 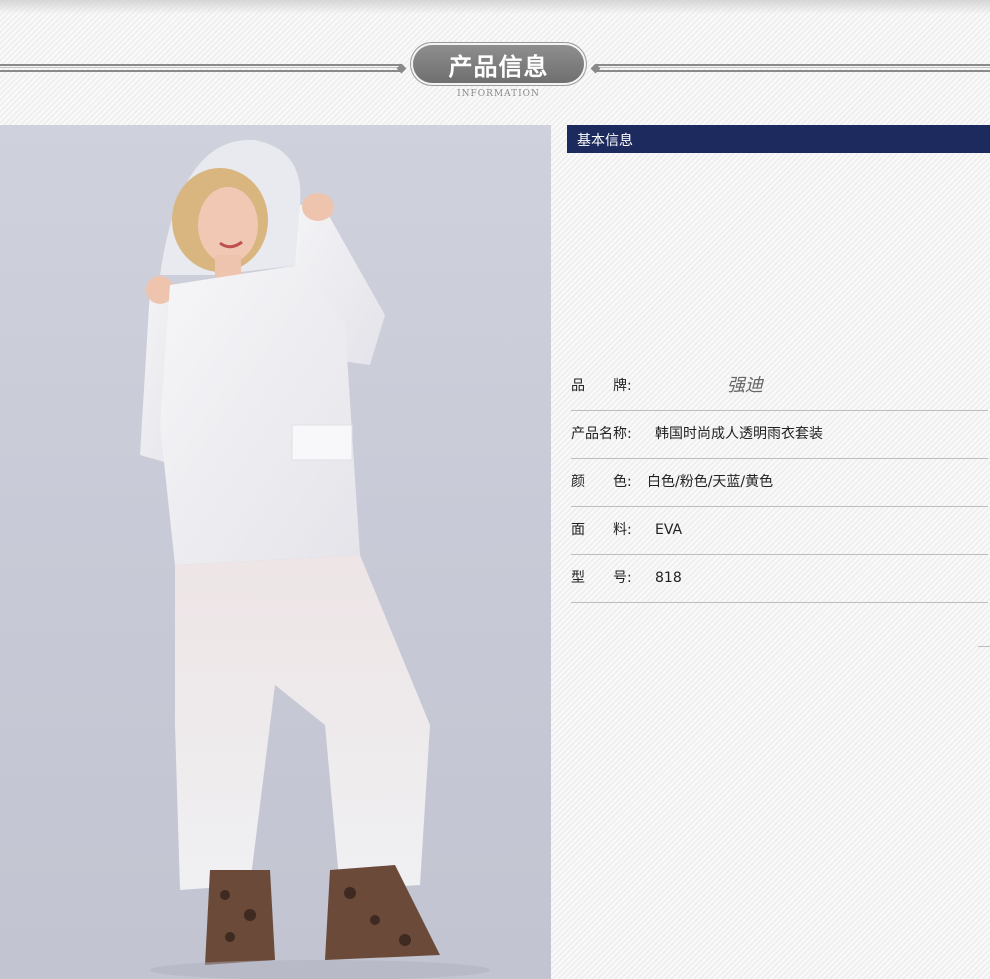 I want to click on info-row-model: 型 号: 818, so click(x=779, y=578).